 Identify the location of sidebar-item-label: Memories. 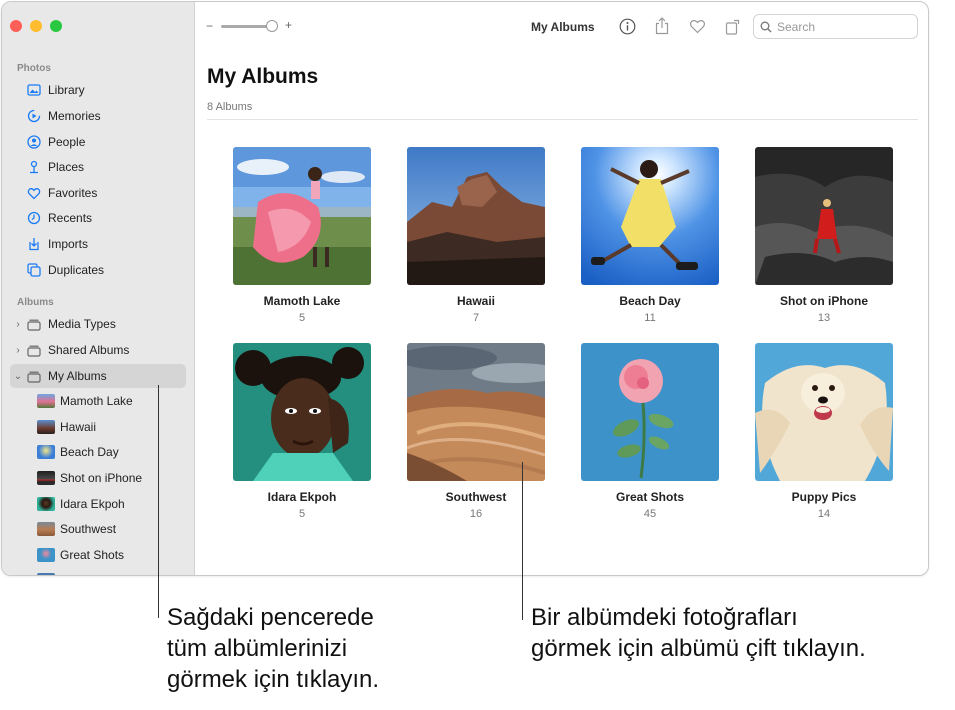
(74, 116).